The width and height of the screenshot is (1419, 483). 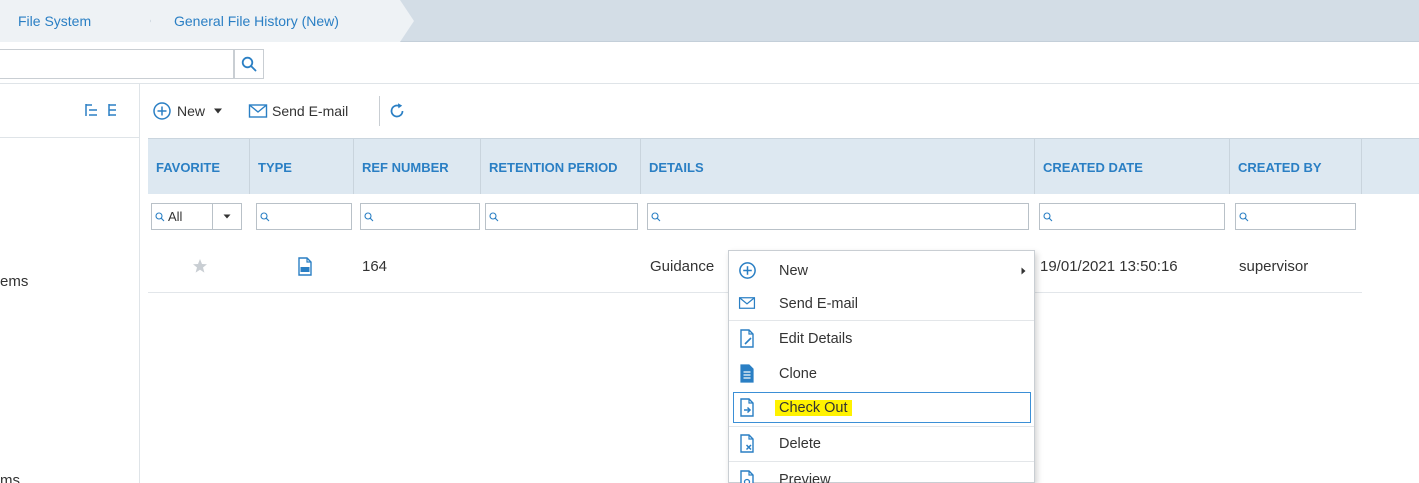 What do you see at coordinates (375, 266) in the screenshot?
I see `ref-number-cell: 164` at bounding box center [375, 266].